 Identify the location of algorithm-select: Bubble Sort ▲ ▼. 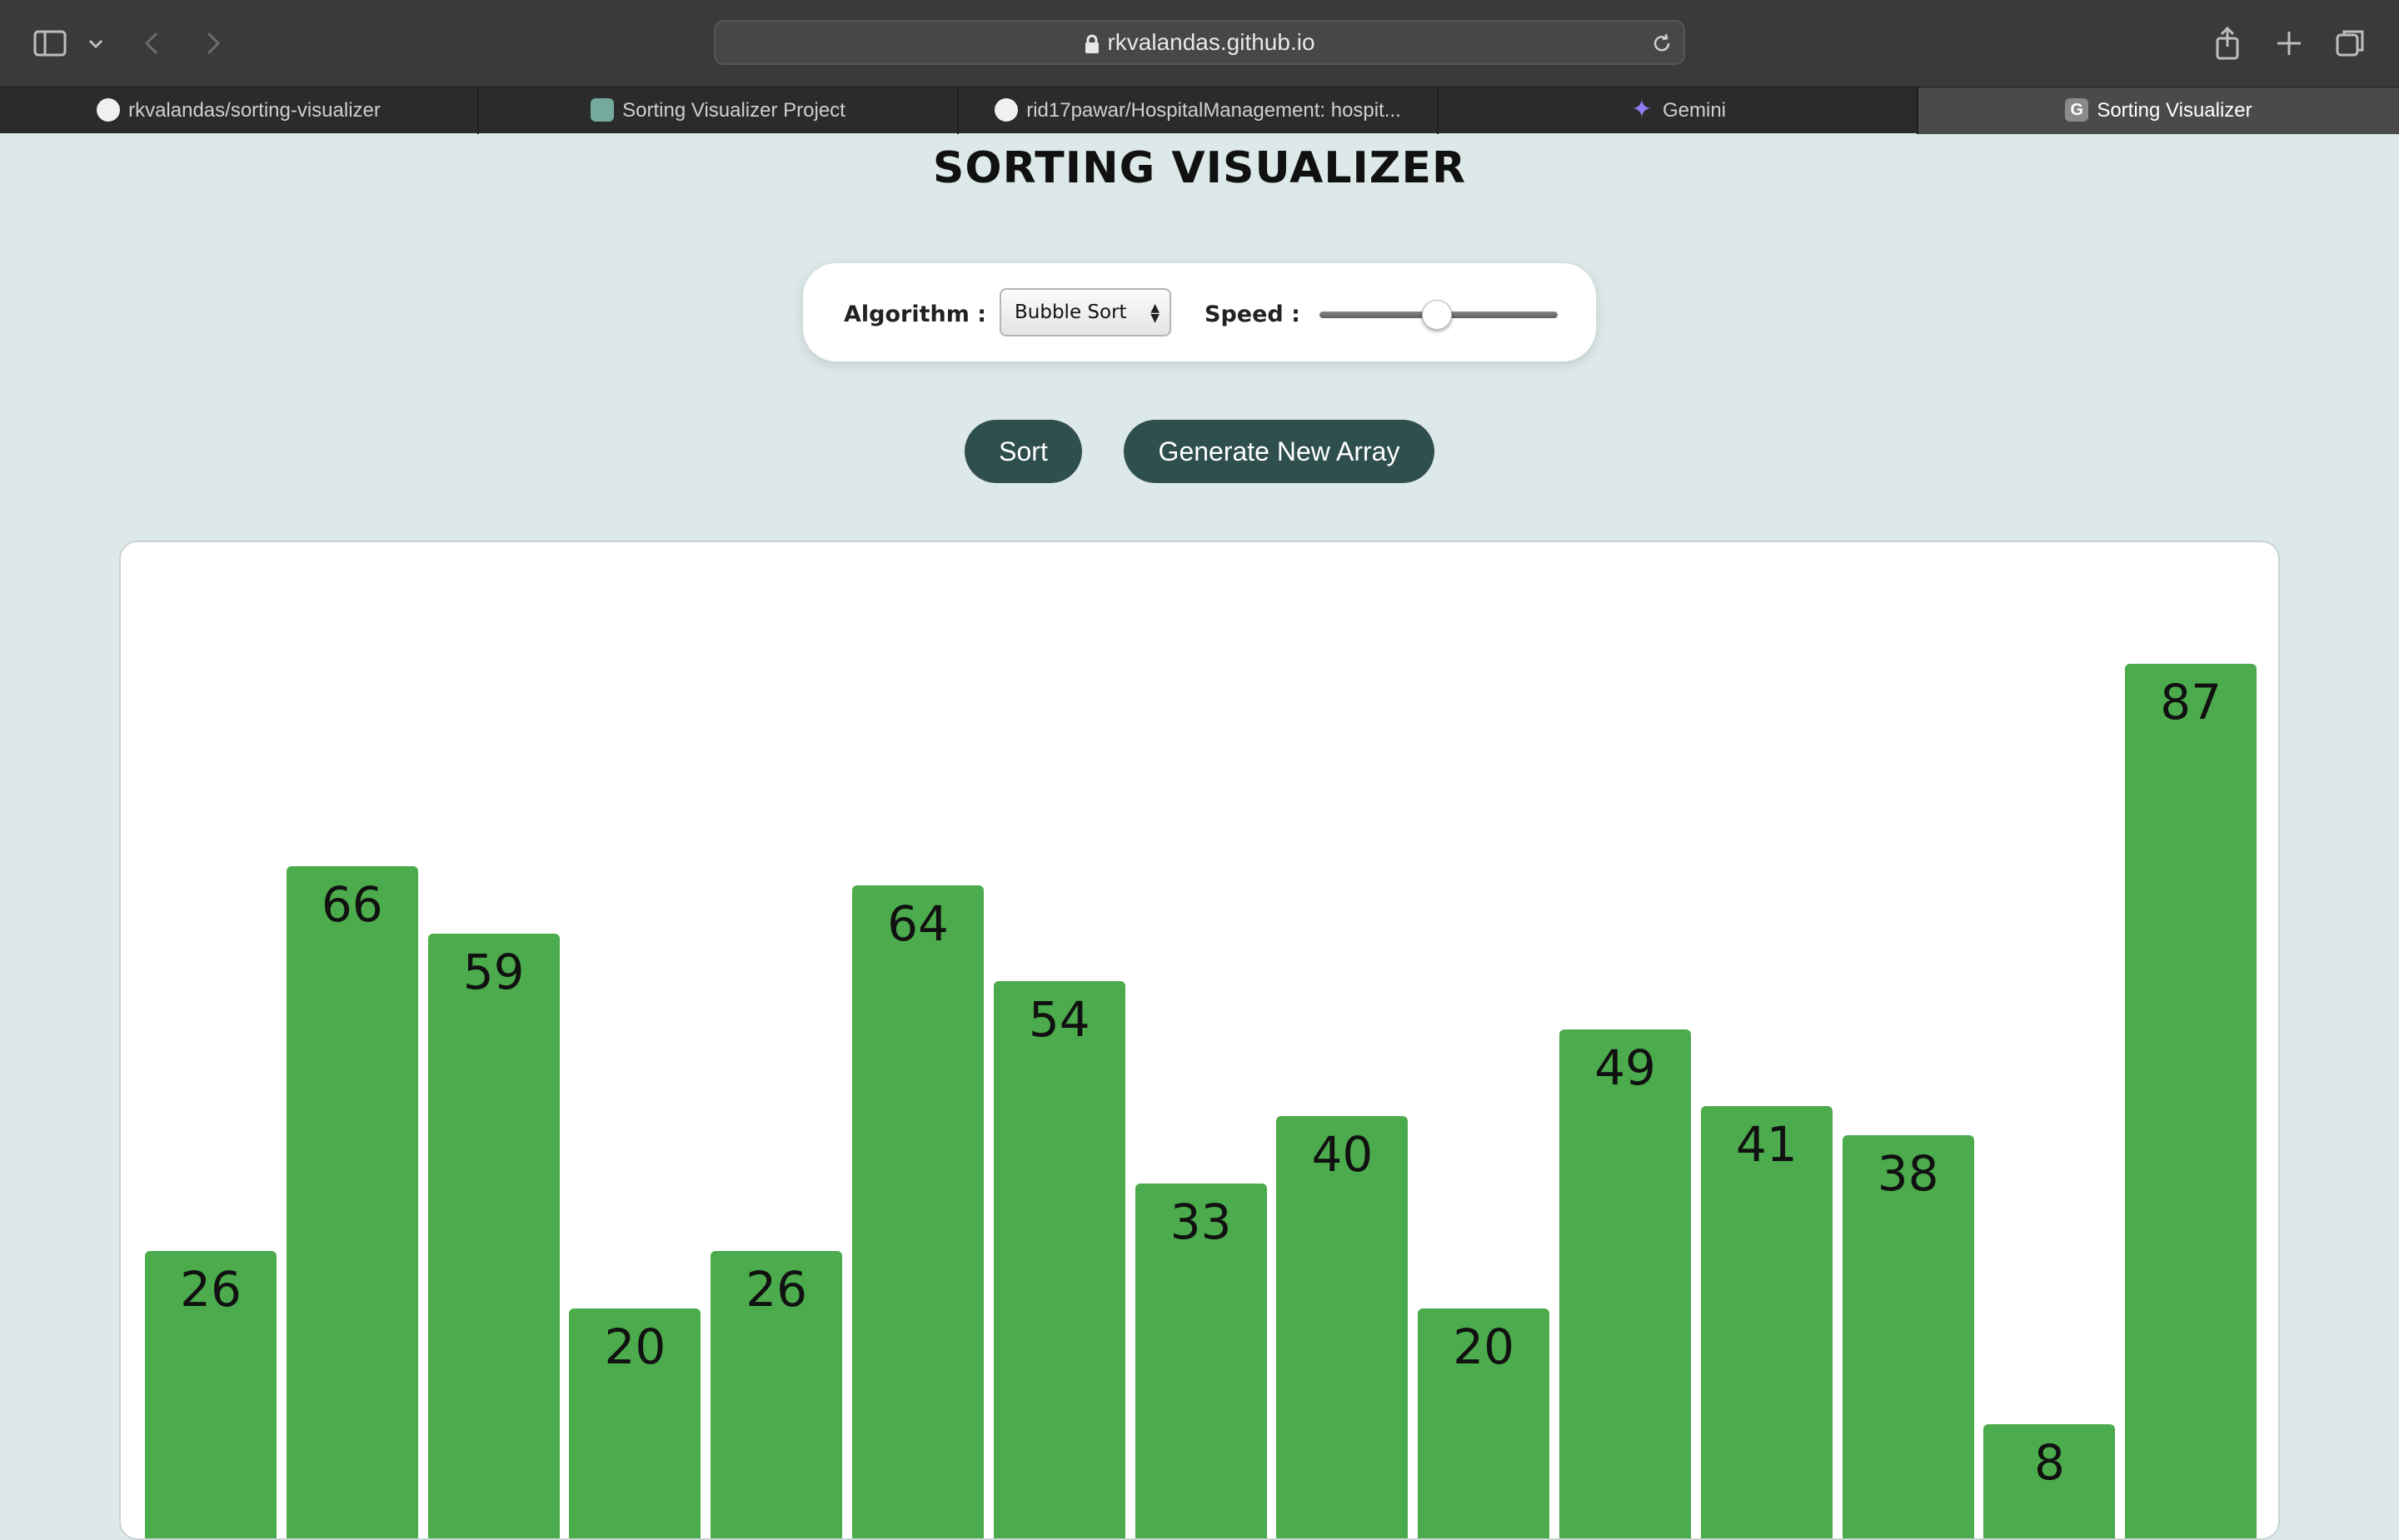
(1085, 312).